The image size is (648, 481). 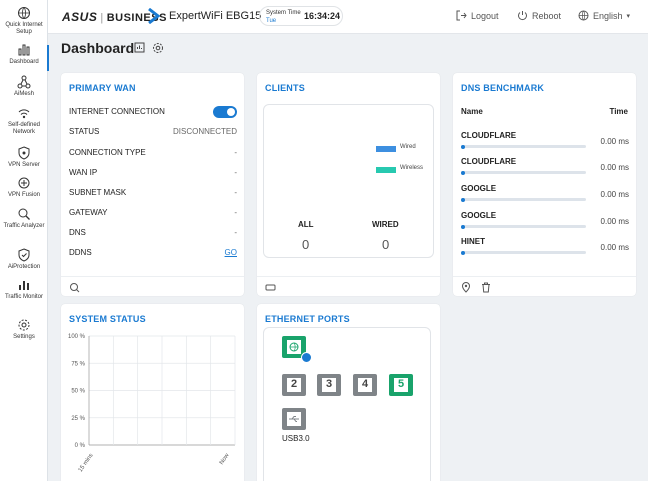 What do you see at coordinates (78, 364) in the screenshot?
I see `y-tick-label: 75 %` at bounding box center [78, 364].